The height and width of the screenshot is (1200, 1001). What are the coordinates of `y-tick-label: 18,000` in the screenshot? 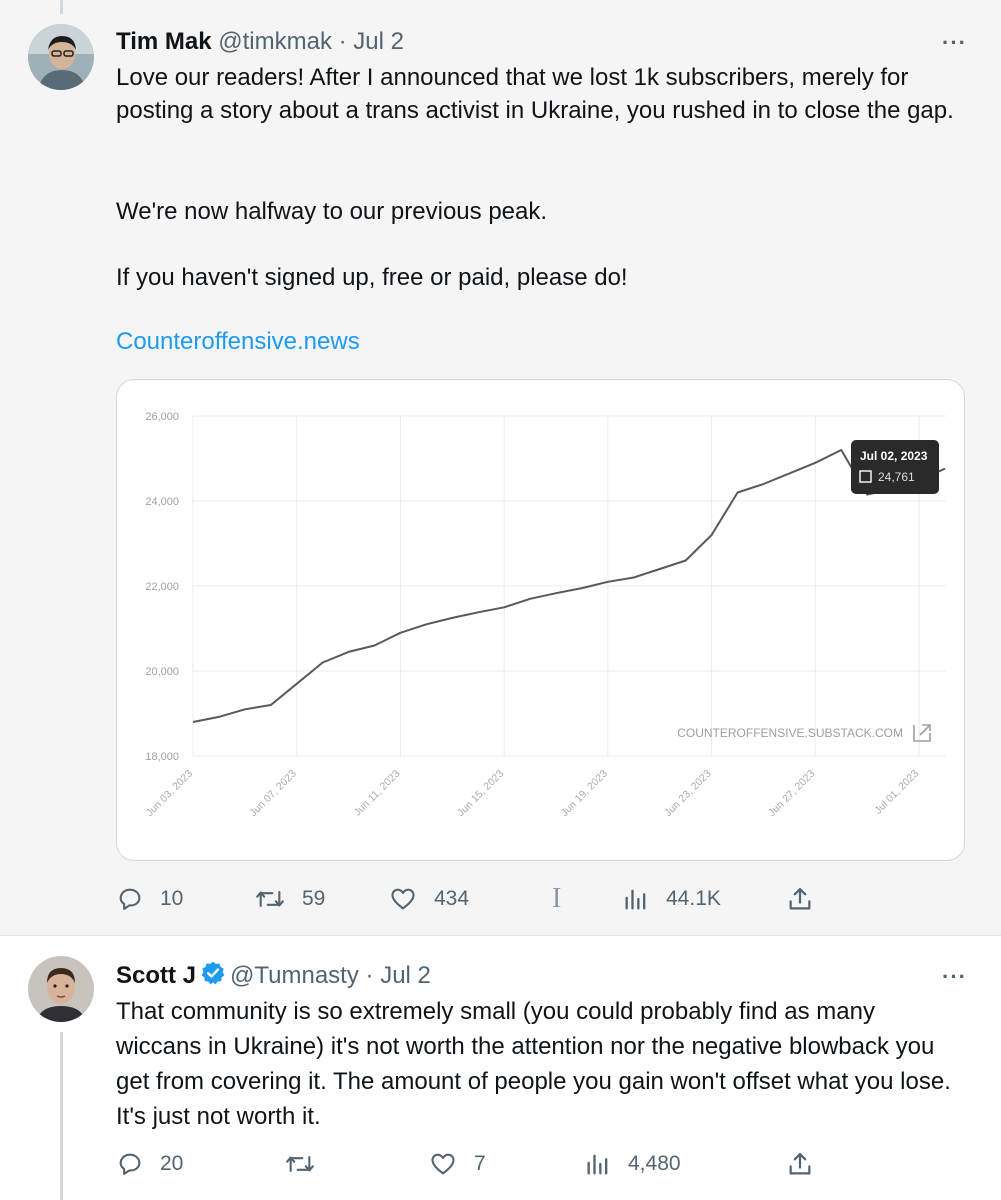 It's located at (162, 757).